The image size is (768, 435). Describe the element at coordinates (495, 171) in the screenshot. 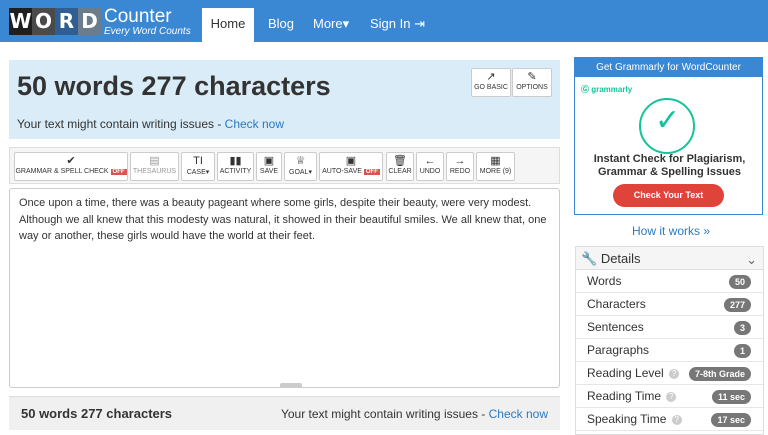

I see `more-label: MORE (9)` at that location.